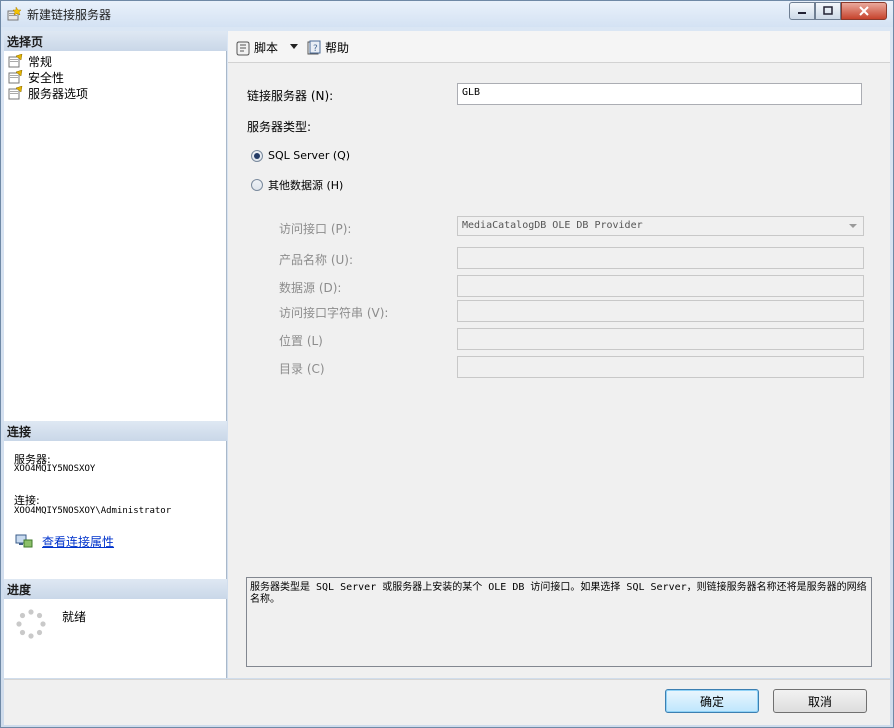  What do you see at coordinates (74, 617) in the screenshot?
I see `progress-status: 就绪` at bounding box center [74, 617].